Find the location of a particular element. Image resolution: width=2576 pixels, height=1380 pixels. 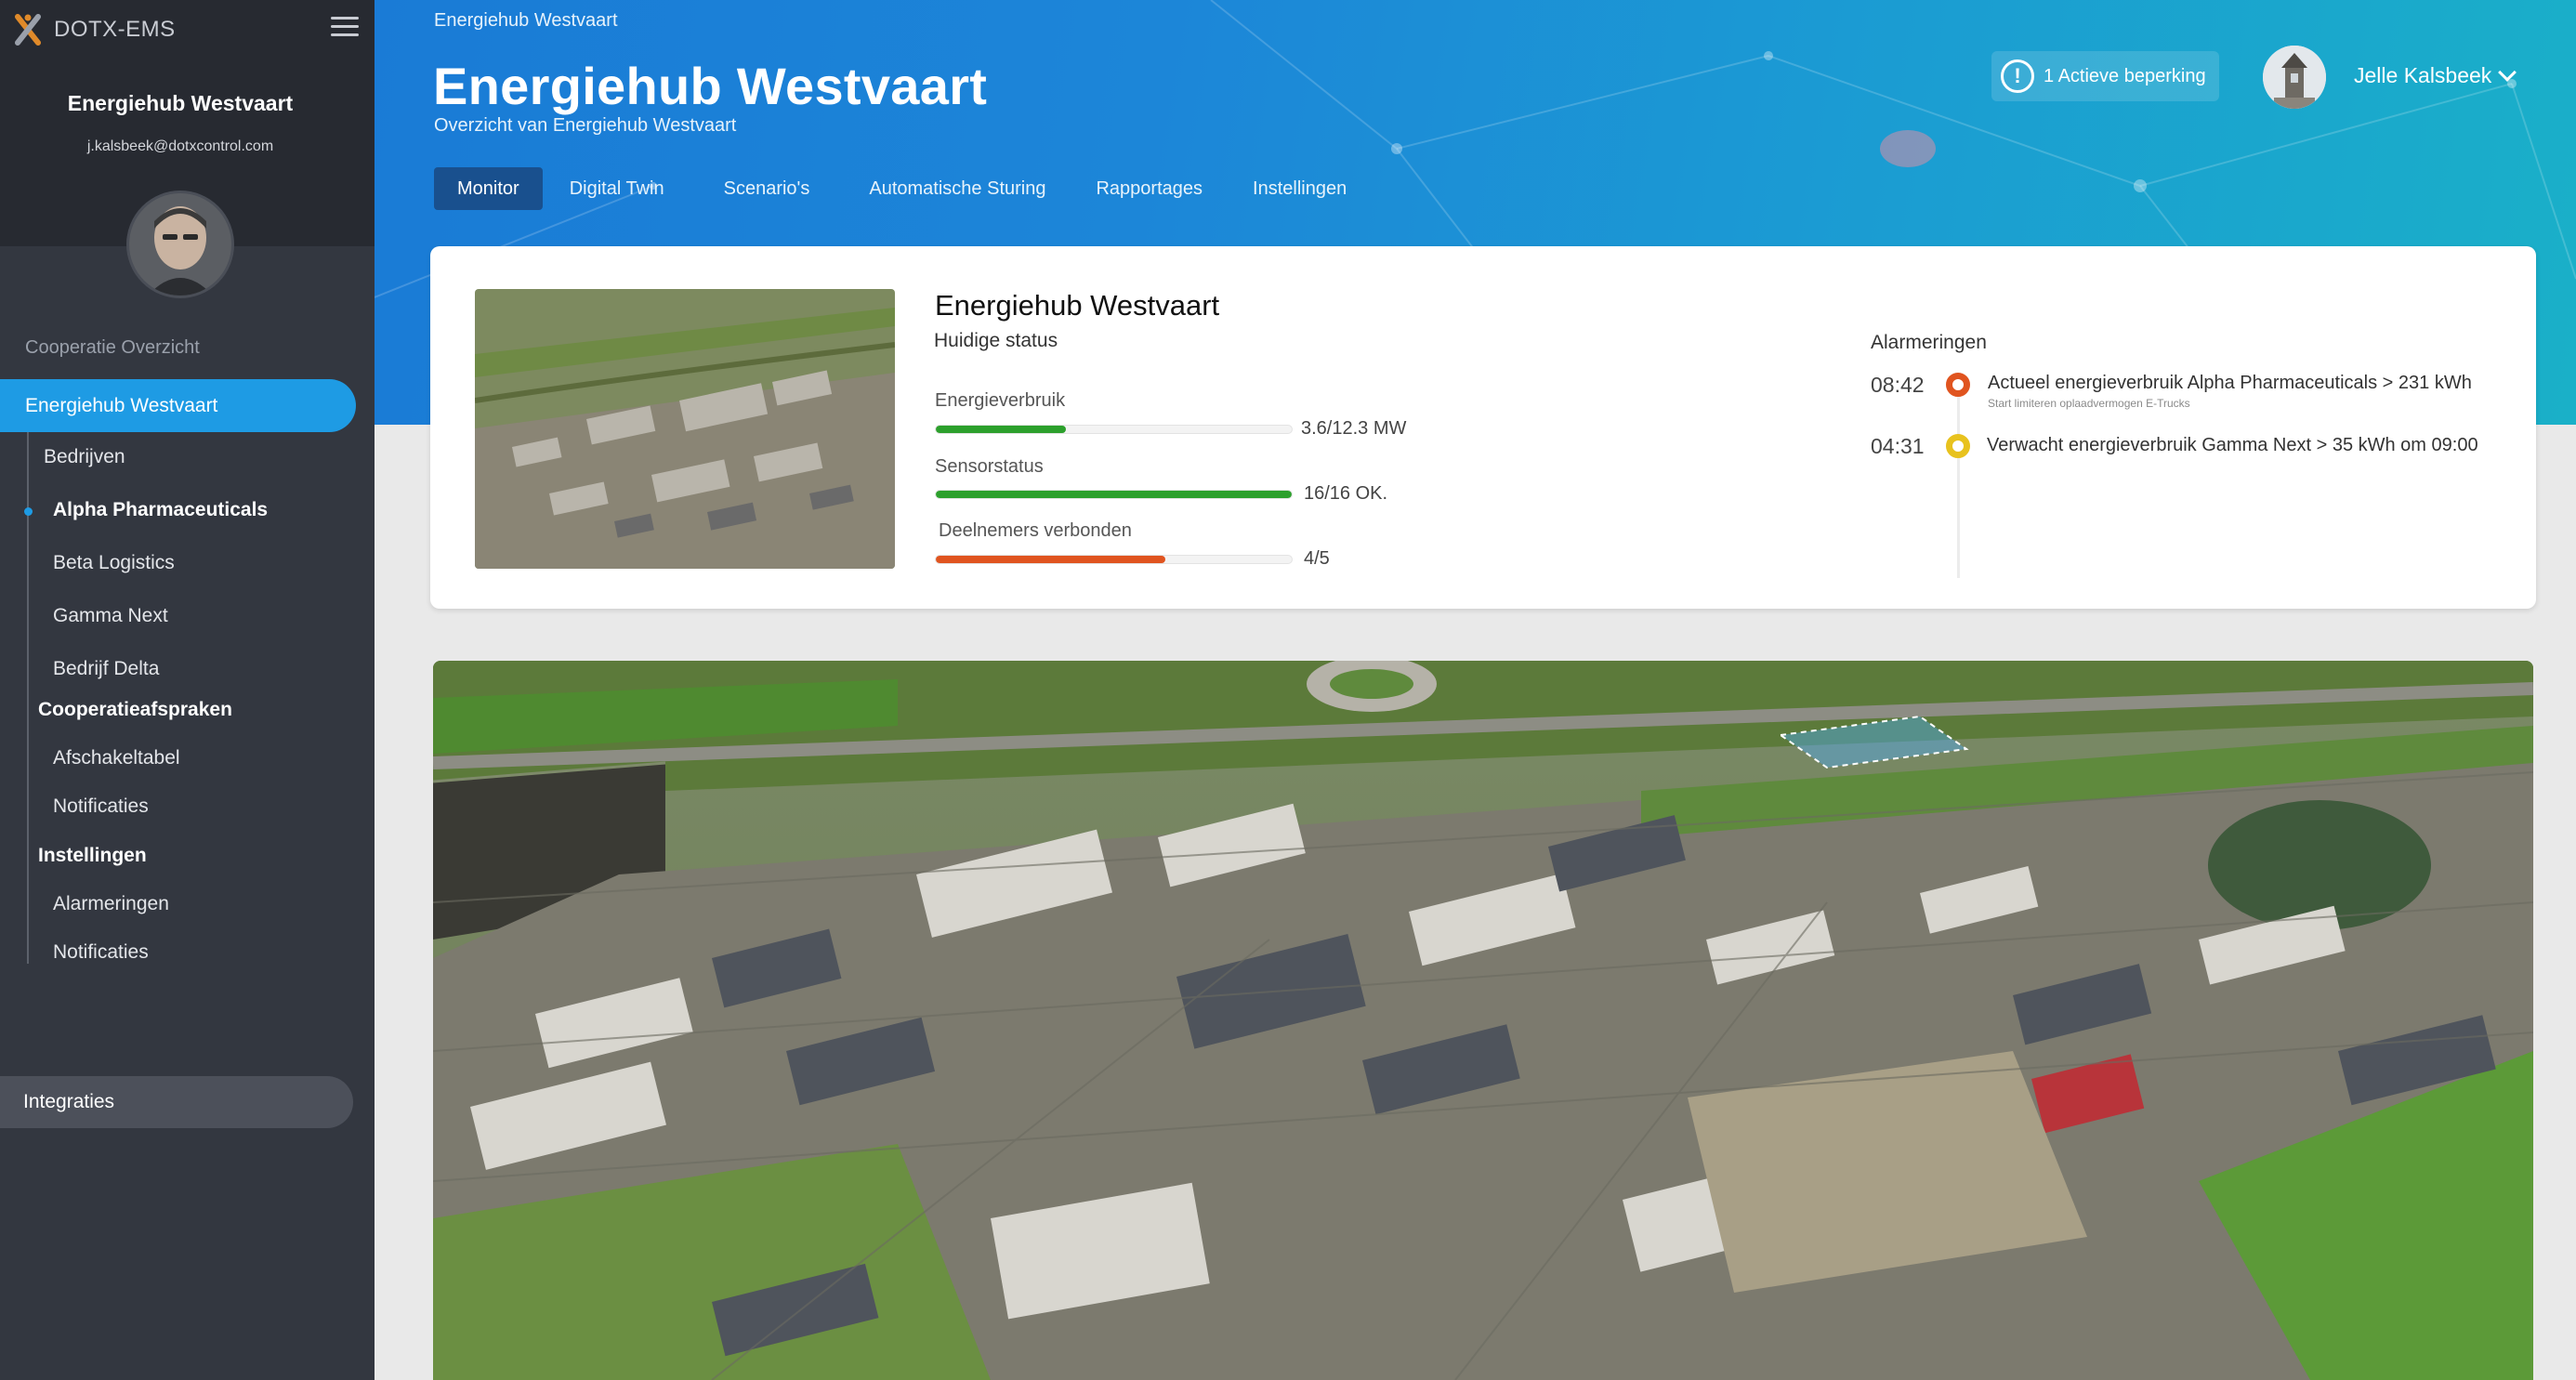

tab-monitor: Monitor is located at coordinates (488, 188).